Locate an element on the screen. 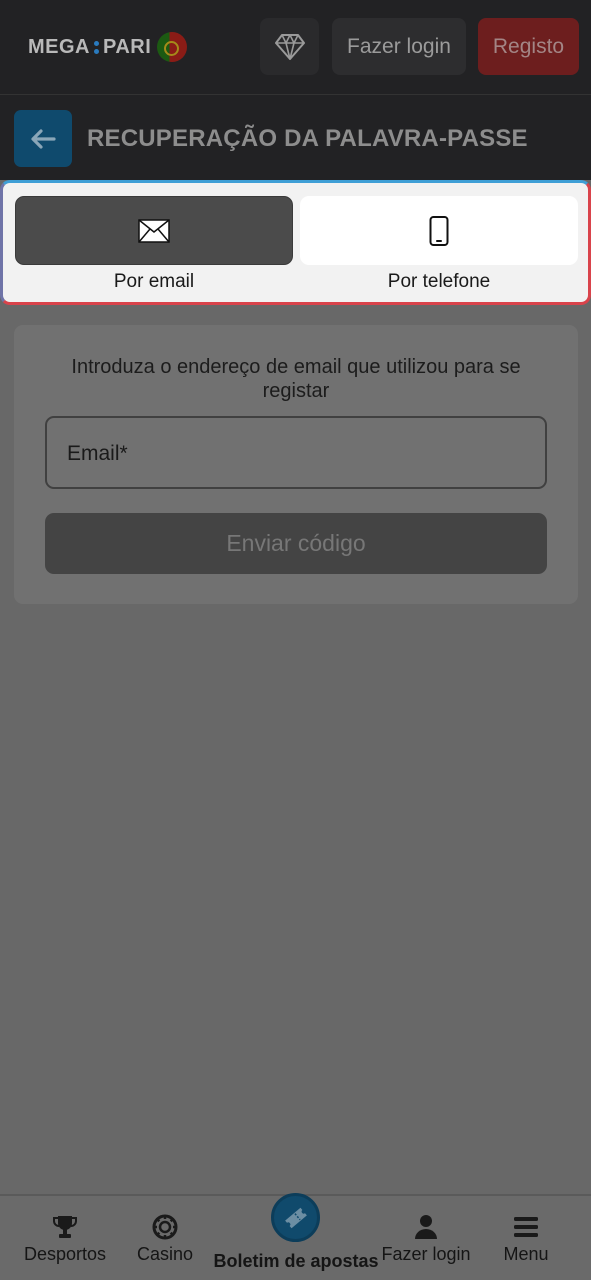 This screenshot has height=1280, width=591. nav-item-menu: Menu is located at coordinates (526, 1238).